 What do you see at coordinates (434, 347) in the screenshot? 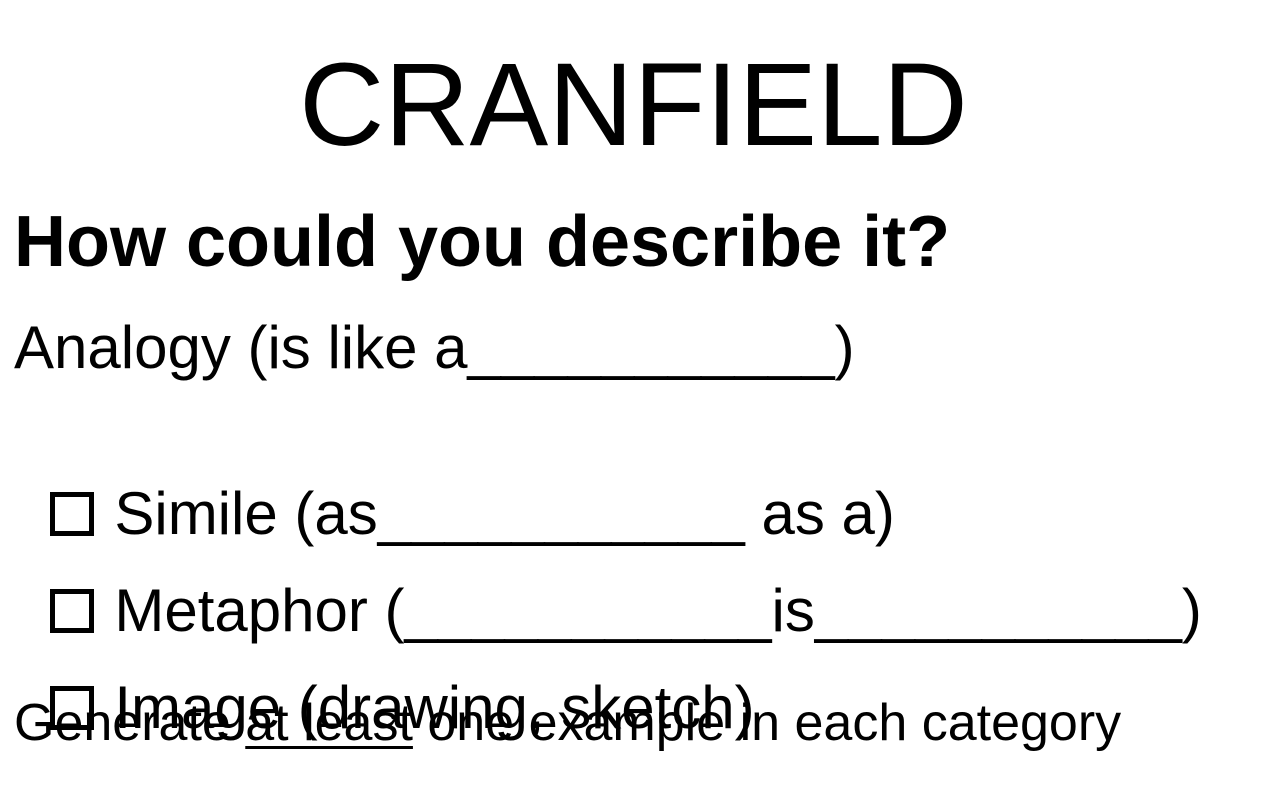
I see `analogy-line: Analogy (is like a___________)` at bounding box center [434, 347].